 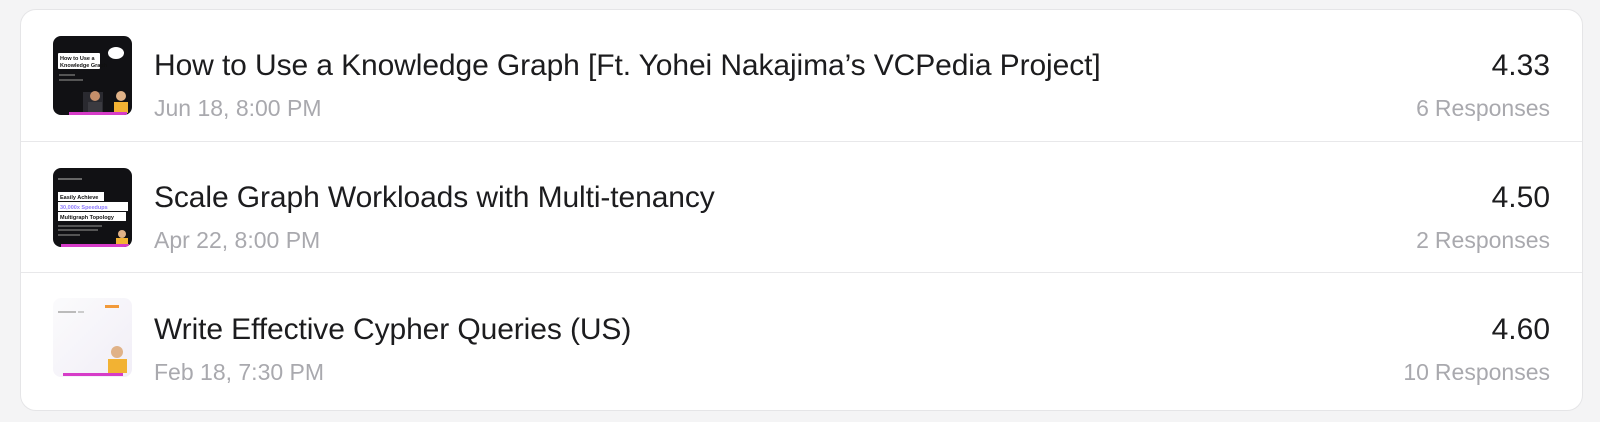 I want to click on session-date: Apr 22, 8:00 PM, so click(x=237, y=240).